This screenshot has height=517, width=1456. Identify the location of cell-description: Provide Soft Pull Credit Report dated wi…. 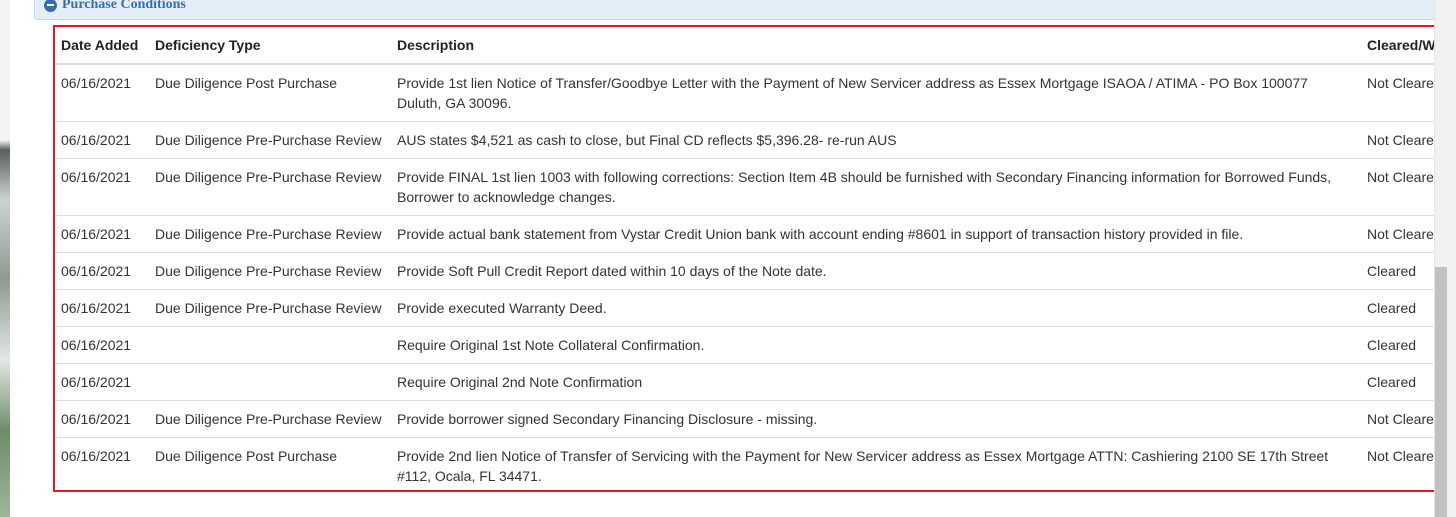
(876, 271).